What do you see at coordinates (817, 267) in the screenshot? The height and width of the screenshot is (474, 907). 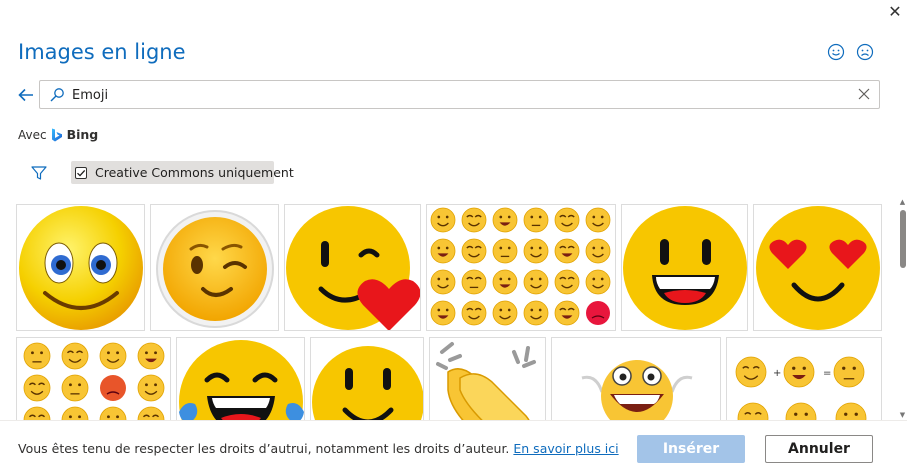 I see `result-tile-heart-eyes` at bounding box center [817, 267].